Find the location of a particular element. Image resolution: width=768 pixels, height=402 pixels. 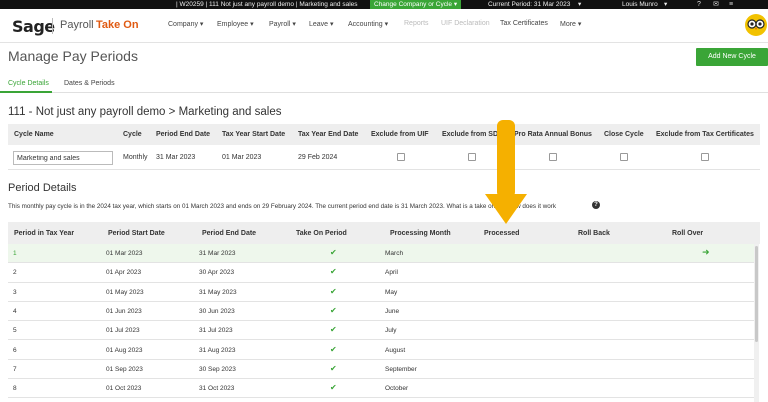

col-roll-back: Roll Back is located at coordinates (594, 233).